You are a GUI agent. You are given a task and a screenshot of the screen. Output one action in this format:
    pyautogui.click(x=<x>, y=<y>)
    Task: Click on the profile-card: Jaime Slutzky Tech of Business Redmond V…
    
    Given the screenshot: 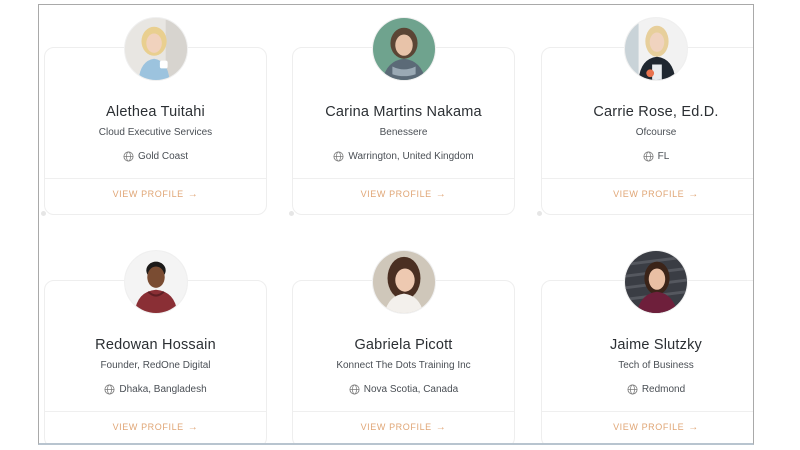 What is the action you would take?
    pyautogui.click(x=647, y=346)
    